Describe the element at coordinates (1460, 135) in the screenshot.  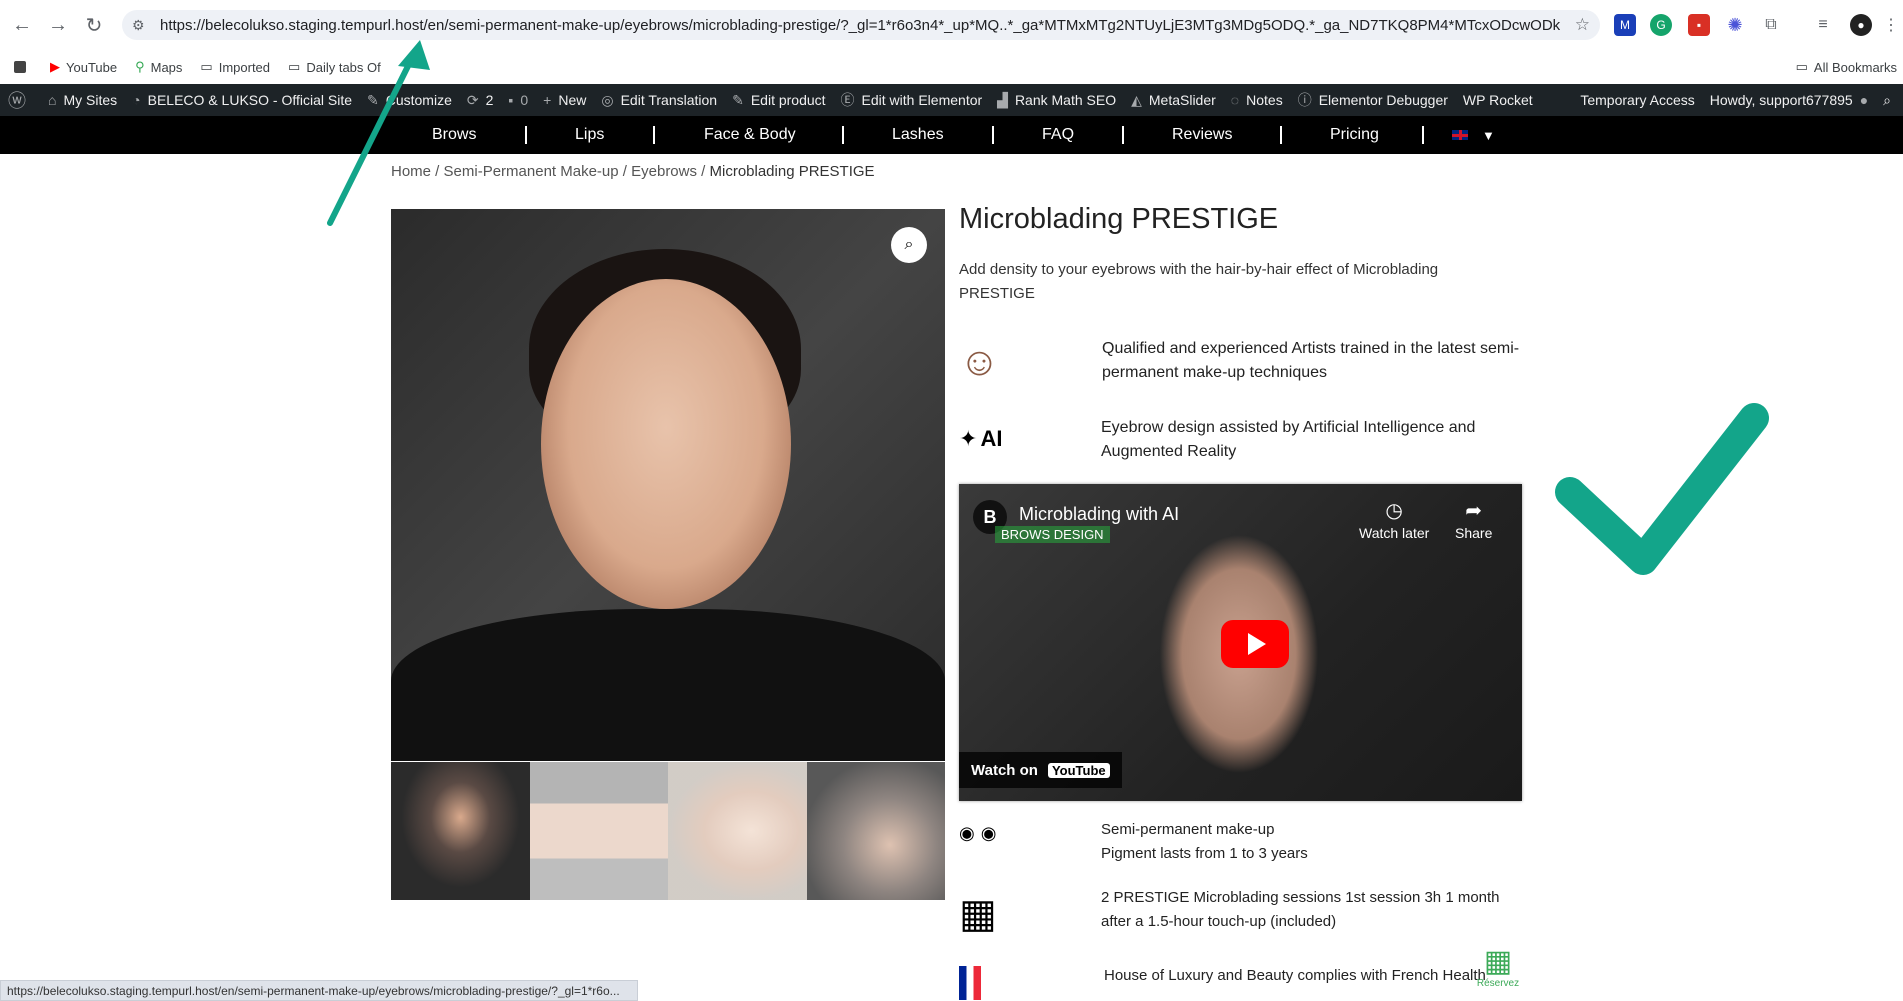
I see `uk-flag-icon` at that location.